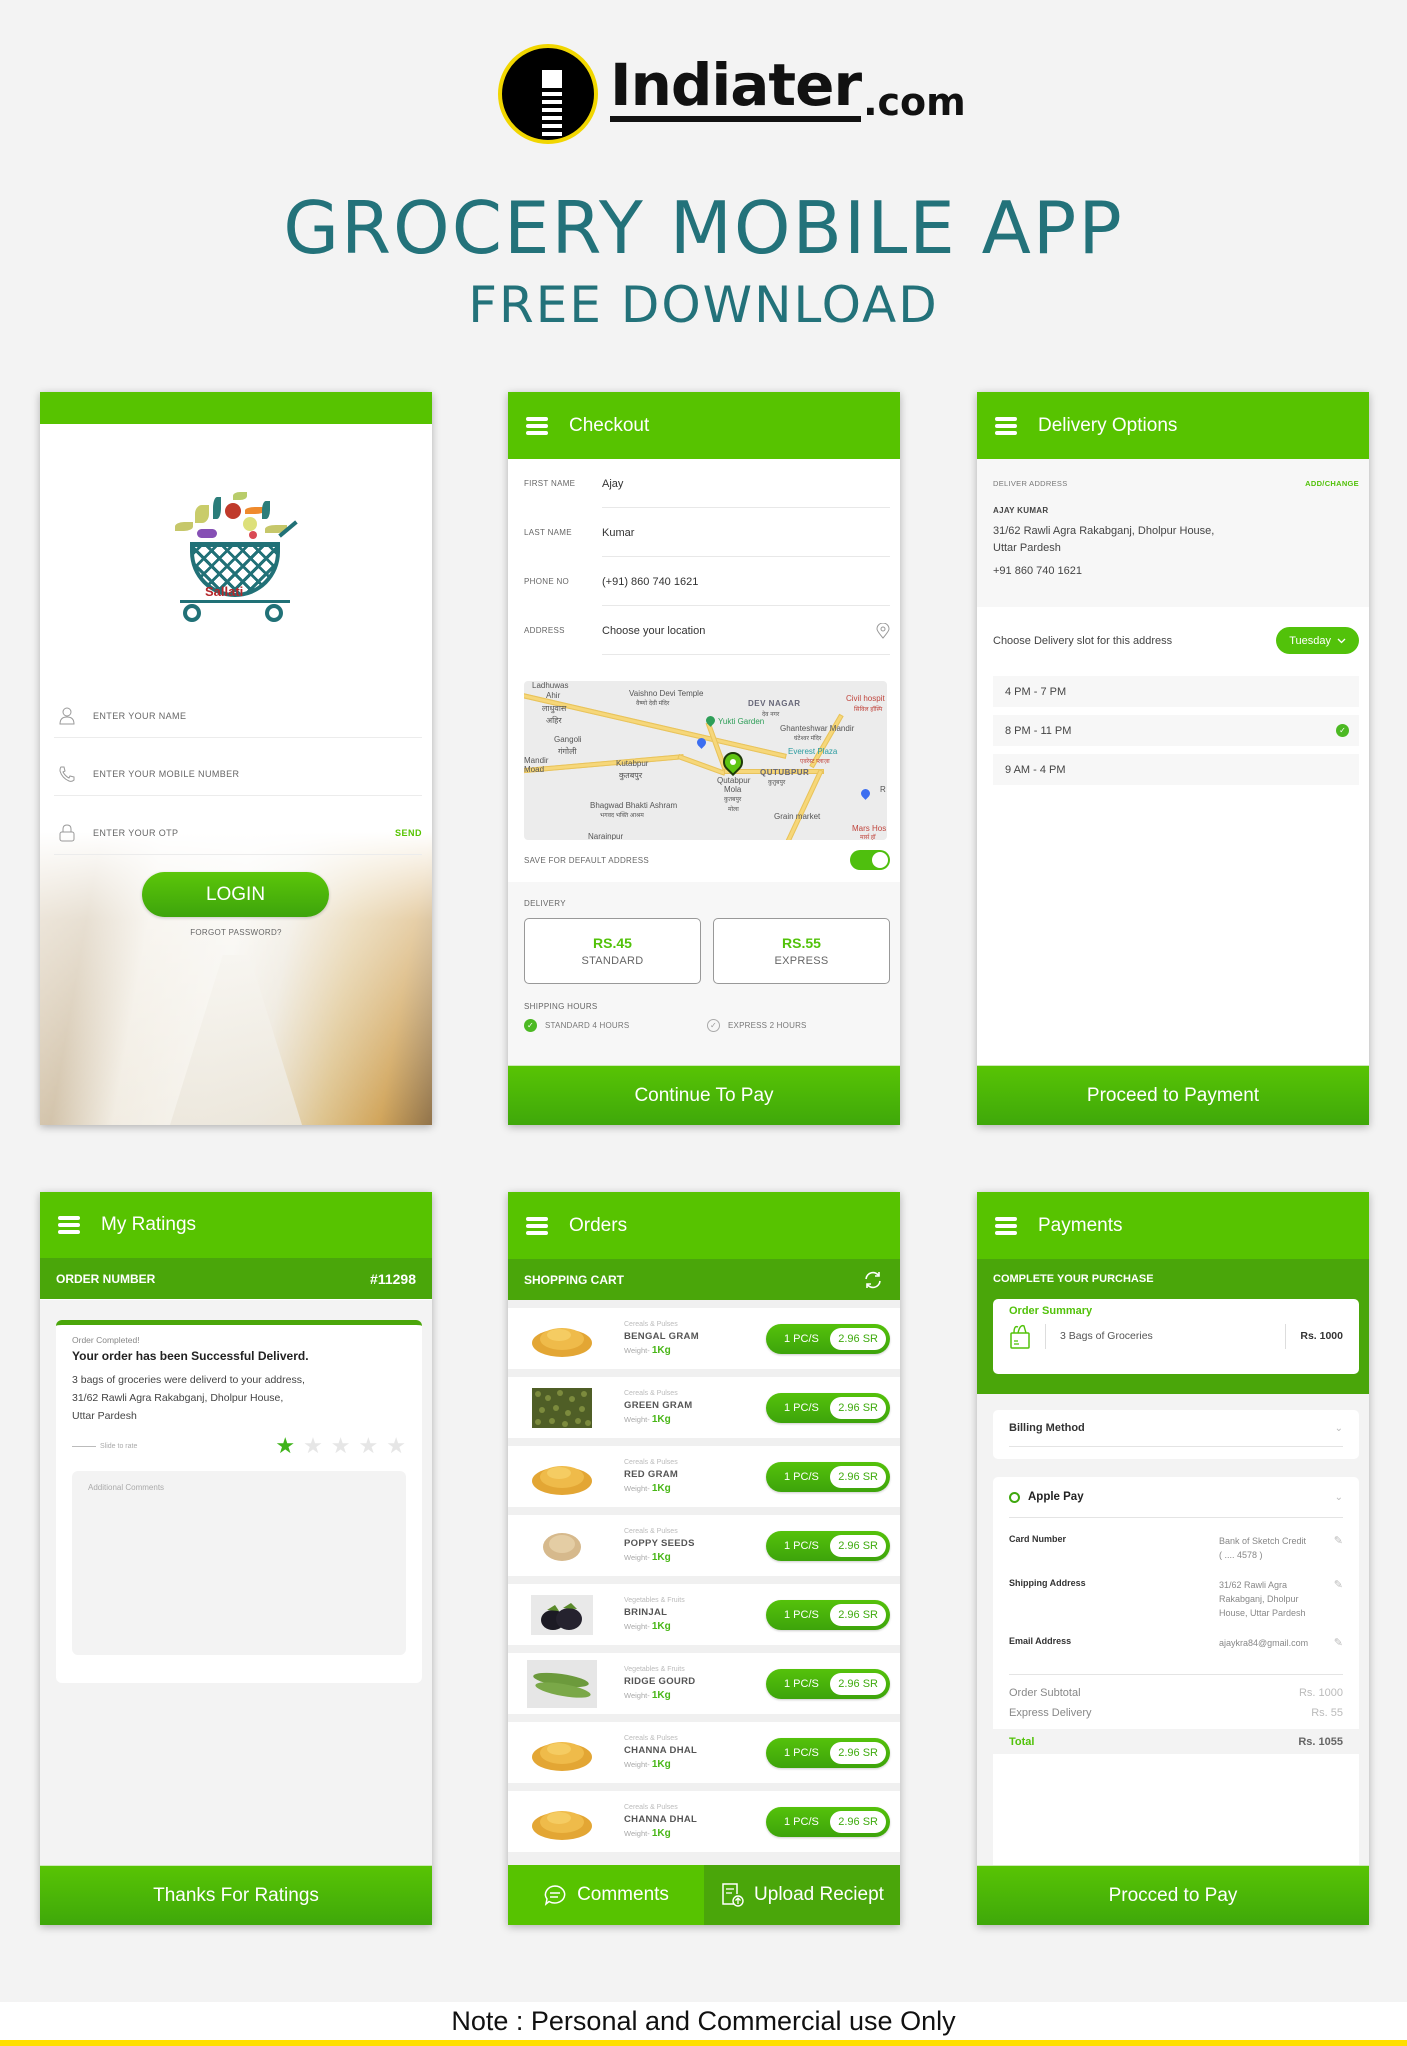  What do you see at coordinates (257, 773) in the screenshot?
I see `mobile-input` at bounding box center [257, 773].